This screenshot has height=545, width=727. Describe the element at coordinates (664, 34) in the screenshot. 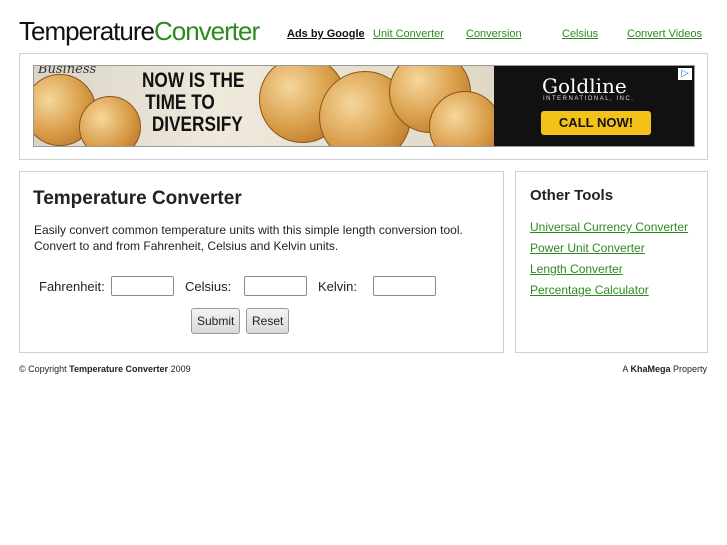

I see `ad-link-convert-videos: Convert Videos` at that location.